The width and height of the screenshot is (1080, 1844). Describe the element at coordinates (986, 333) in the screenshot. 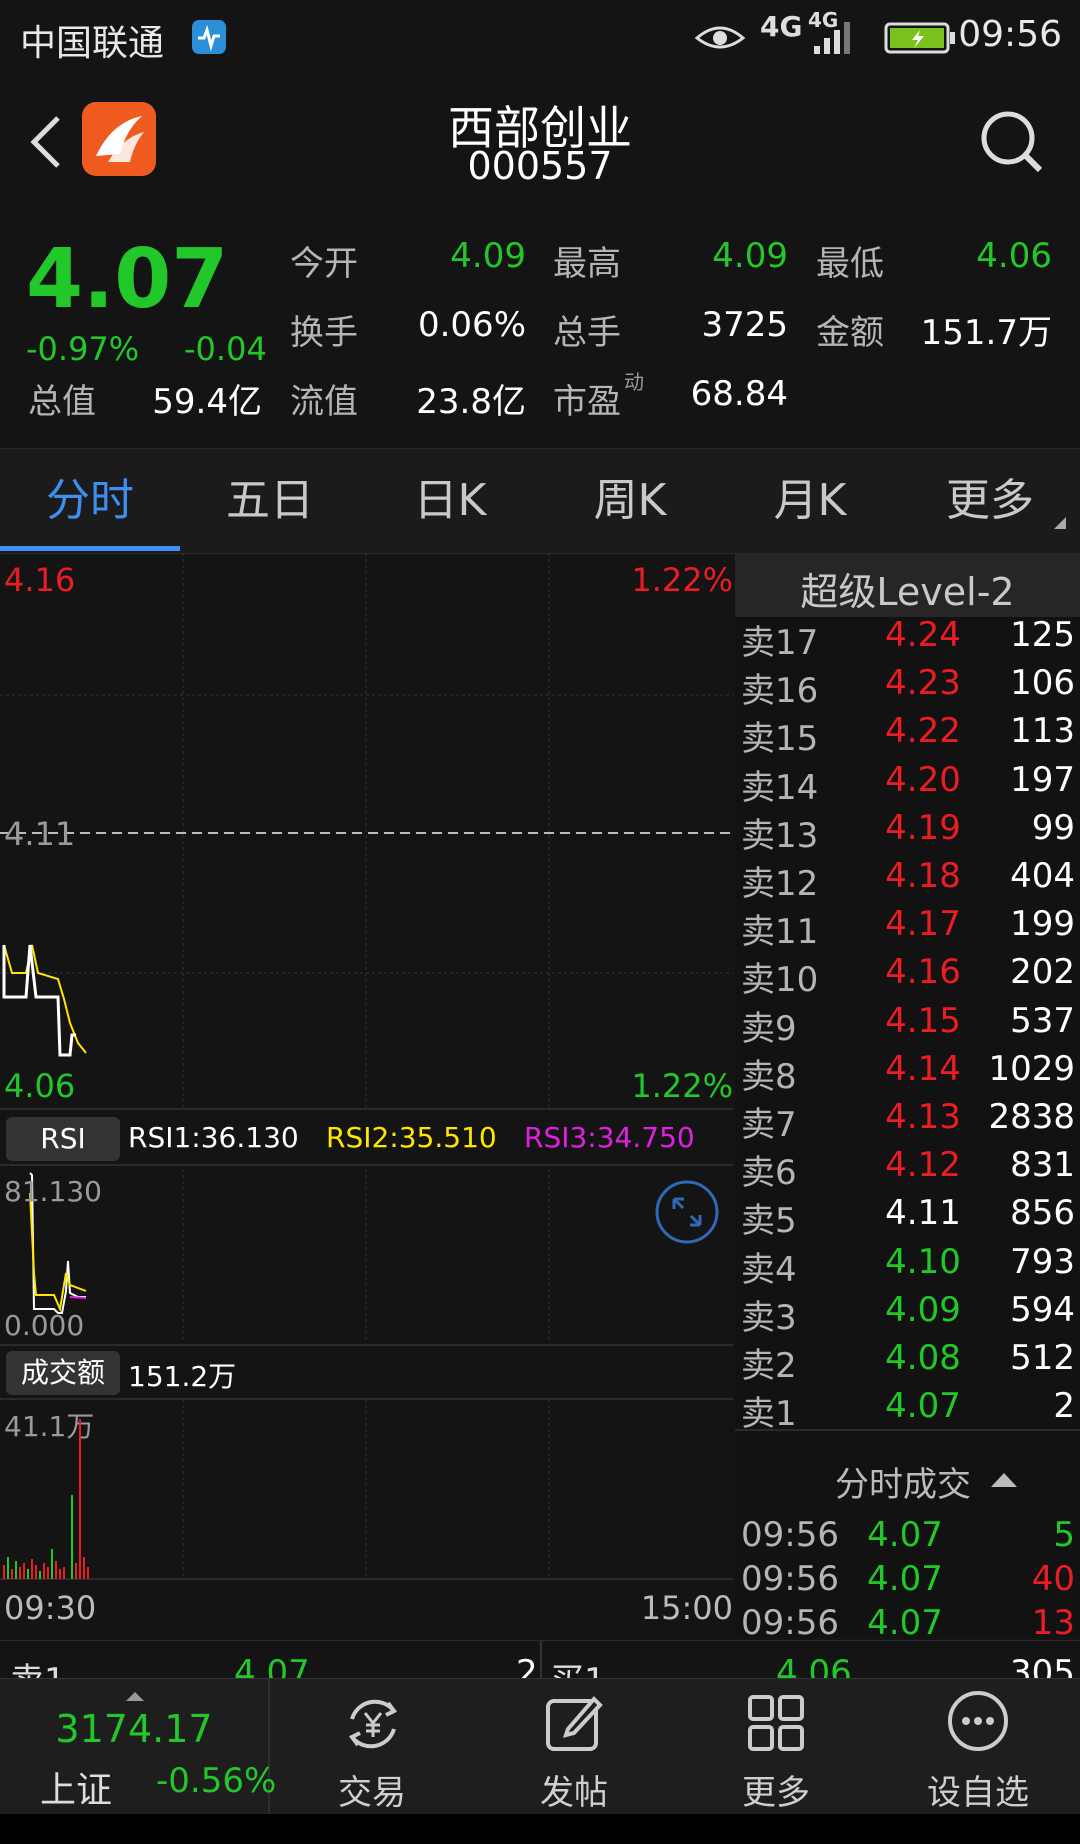

I see `amount-value: 151.7万` at that location.